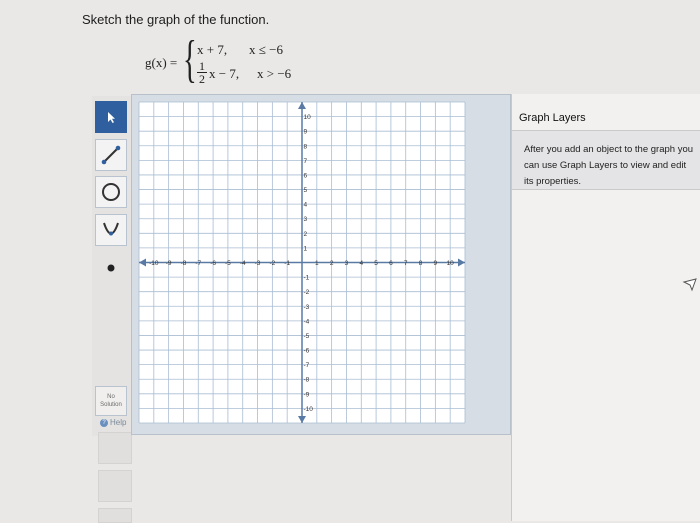 This screenshot has height=523, width=700. What do you see at coordinates (307, 278) in the screenshot?
I see `y-tick-label: -1` at bounding box center [307, 278].